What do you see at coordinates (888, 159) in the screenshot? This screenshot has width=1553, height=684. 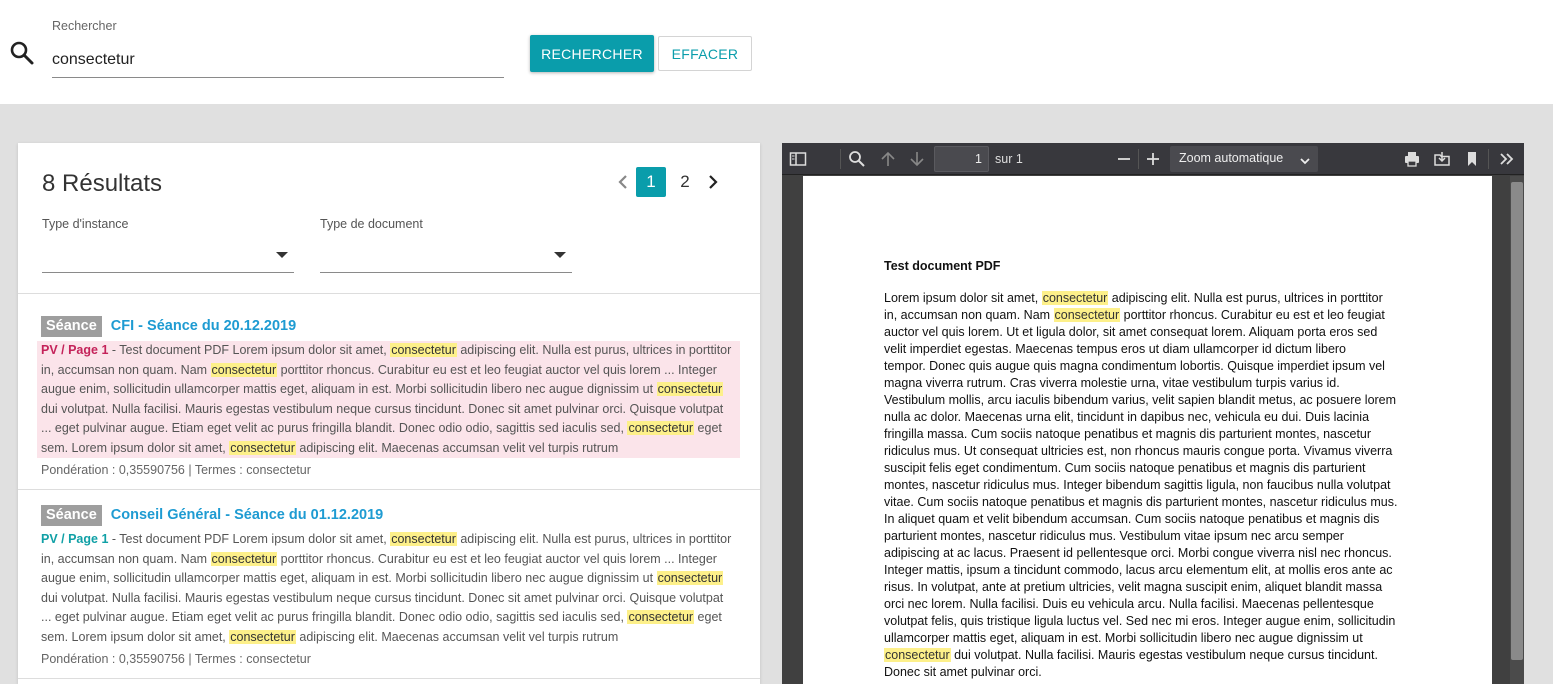 I see `arrow-up-icon` at bounding box center [888, 159].